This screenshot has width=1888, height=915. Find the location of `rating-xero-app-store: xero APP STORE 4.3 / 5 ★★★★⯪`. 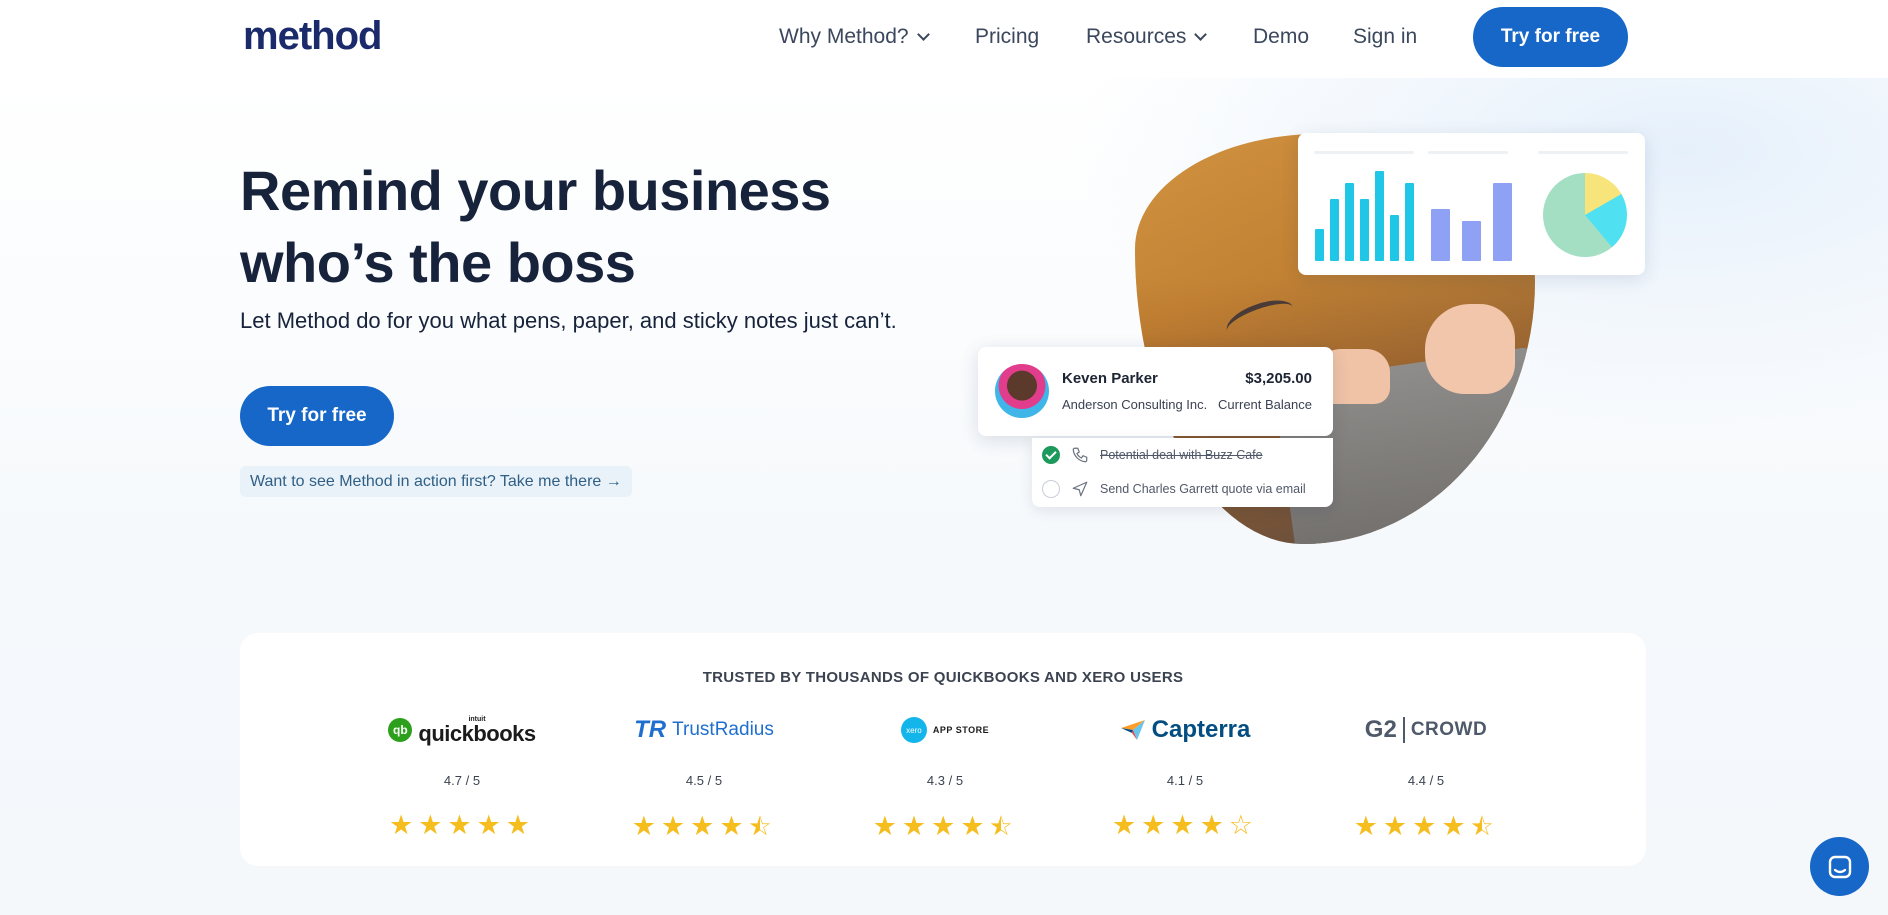

rating-xero-app-store: xero APP STORE 4.3 / 5 ★★★★⯪ is located at coordinates (945, 782).